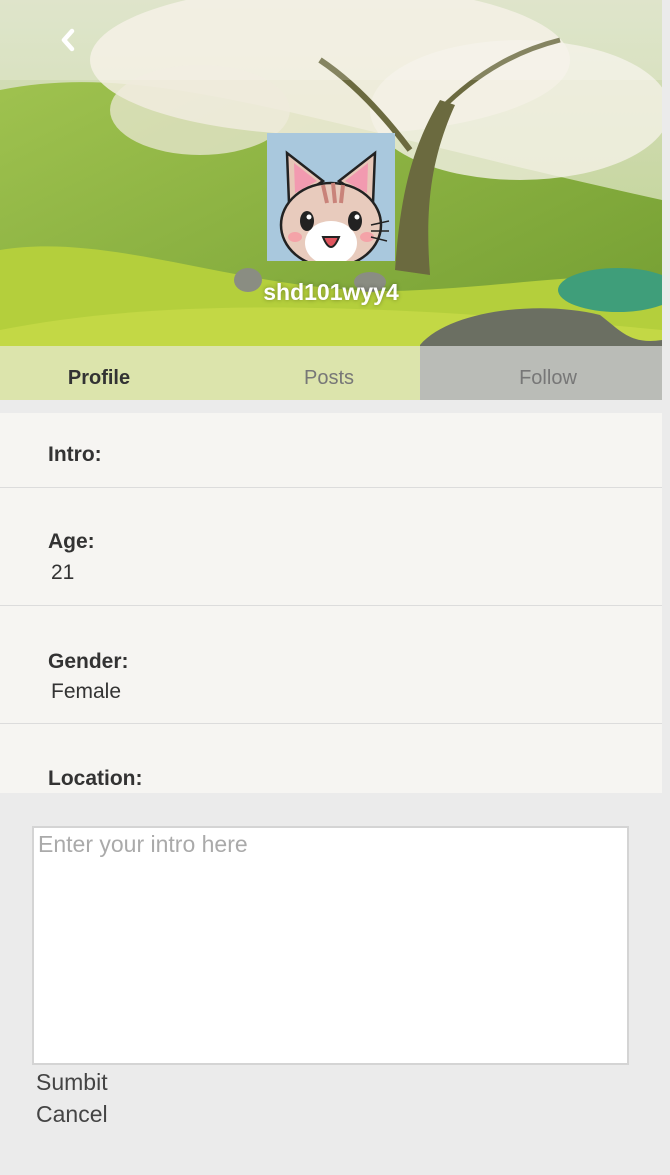 The image size is (670, 1175). What do you see at coordinates (95, 778) in the screenshot?
I see `location-label: Location:` at bounding box center [95, 778].